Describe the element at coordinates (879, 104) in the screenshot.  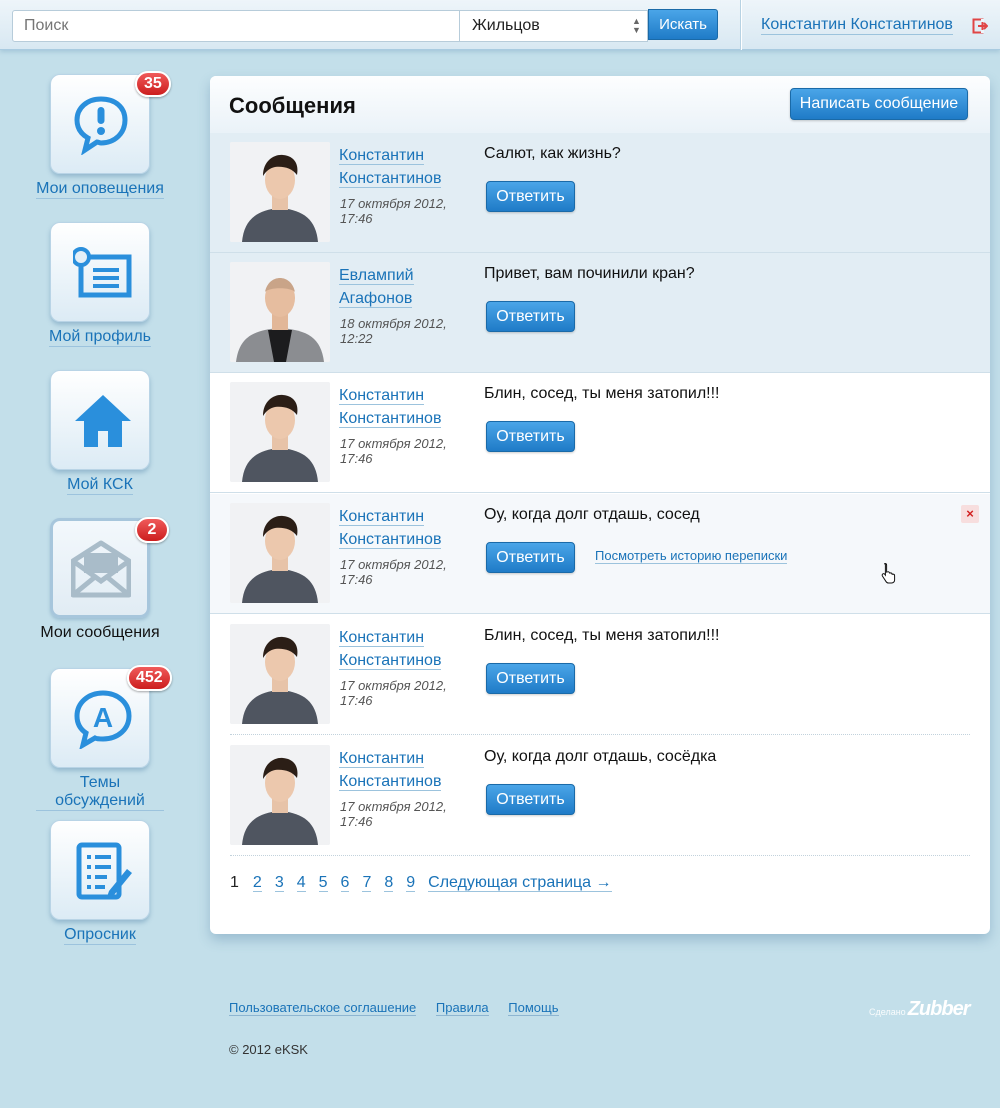
I see `write-message-button: Написать сообщение` at that location.